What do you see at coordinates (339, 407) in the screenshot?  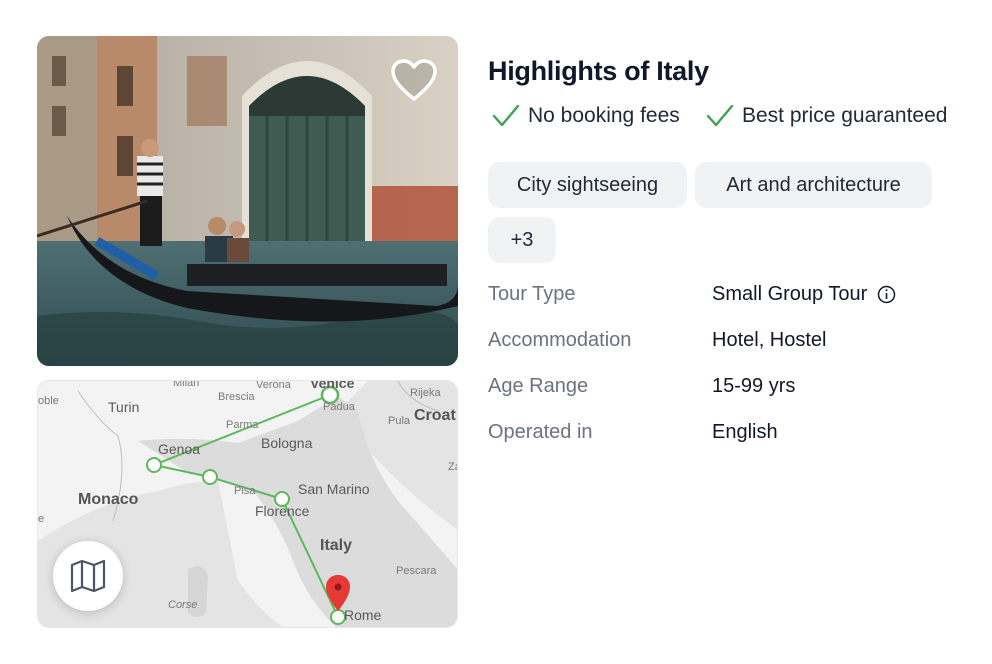 I see `map-label-padua: Padua` at bounding box center [339, 407].